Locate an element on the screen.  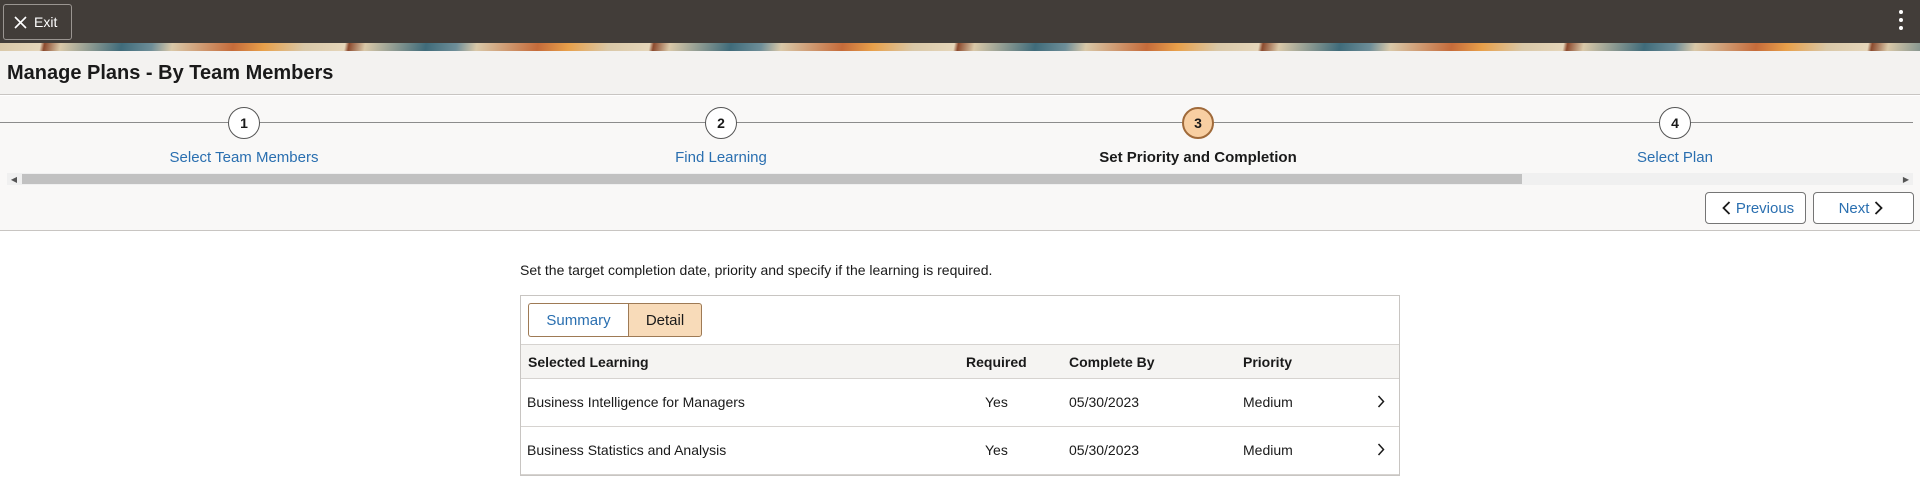
exit-button: Exit is located at coordinates (37, 22).